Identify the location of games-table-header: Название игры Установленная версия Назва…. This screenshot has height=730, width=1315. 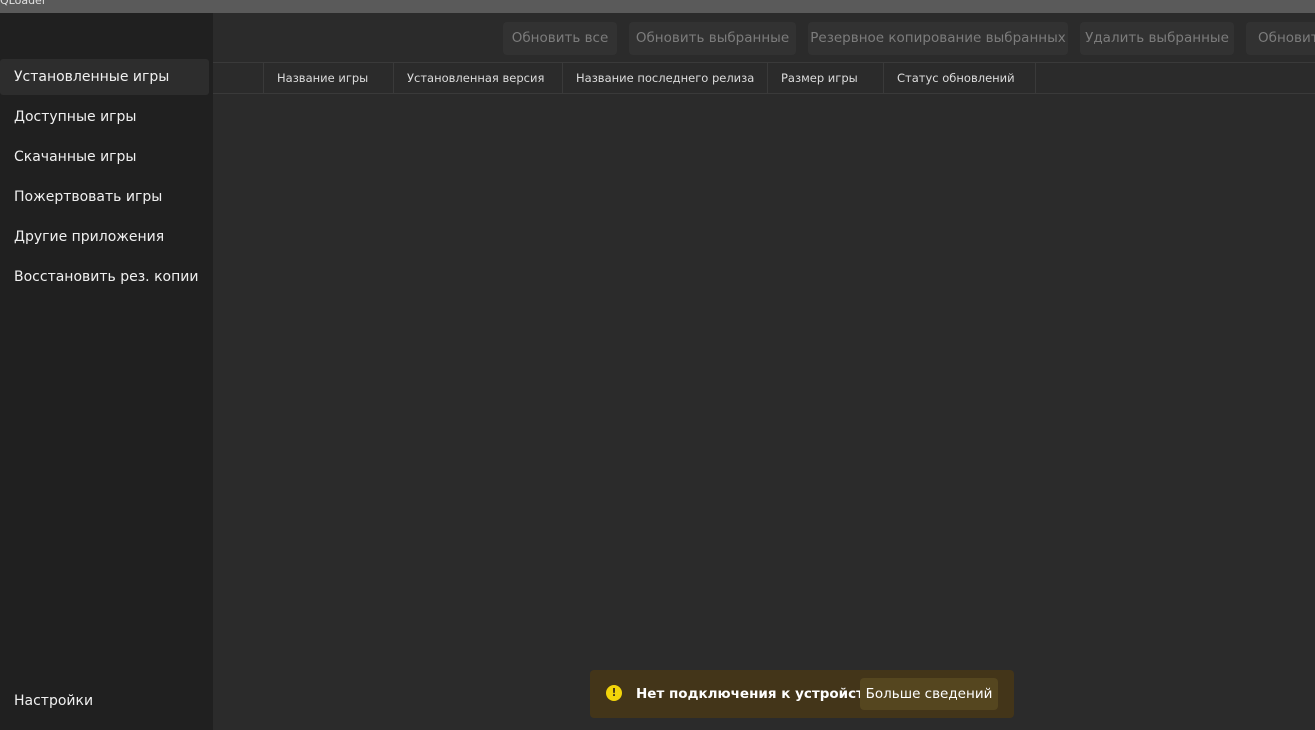
(764, 78).